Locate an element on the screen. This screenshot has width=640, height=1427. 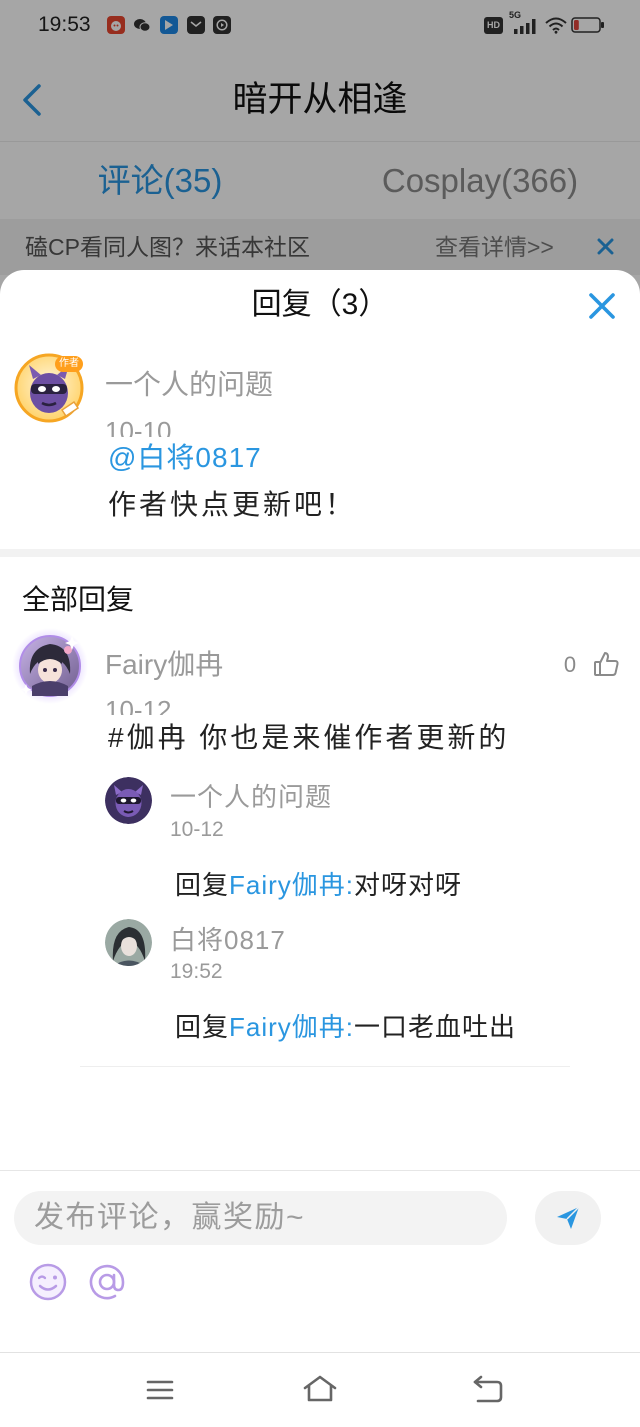
original-comment-date: 10-10 is located at coordinates (138, 426).